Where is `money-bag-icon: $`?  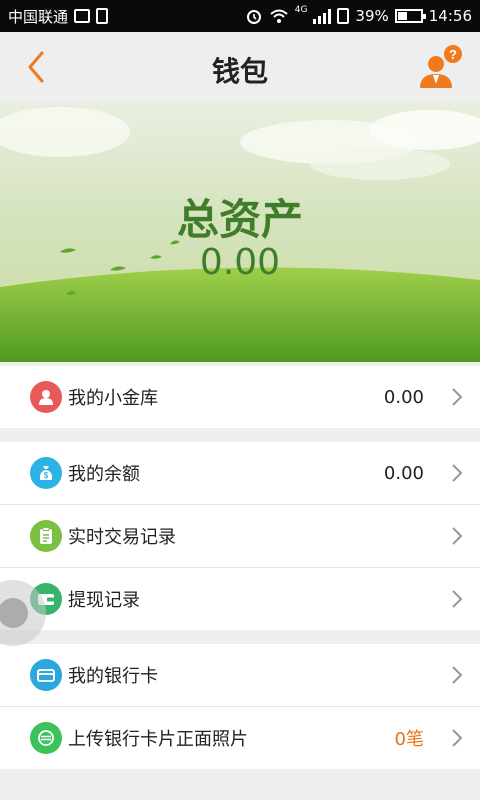
money-bag-icon: $ is located at coordinates (46, 473).